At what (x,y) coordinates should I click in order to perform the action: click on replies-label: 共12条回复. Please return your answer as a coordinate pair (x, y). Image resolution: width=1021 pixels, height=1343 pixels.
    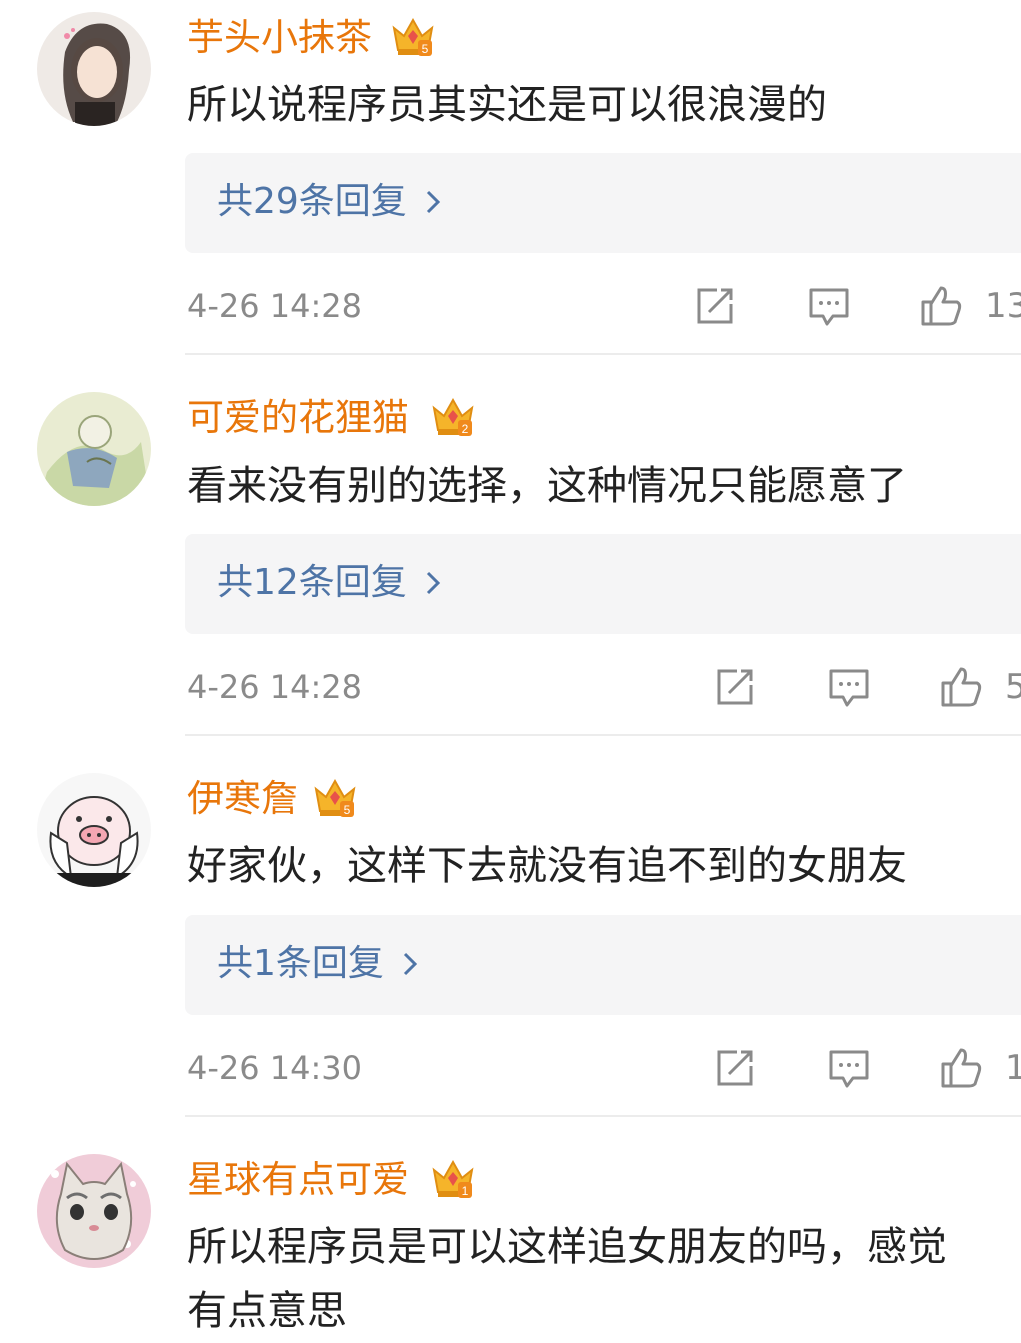
    Looking at the image, I should click on (312, 582).